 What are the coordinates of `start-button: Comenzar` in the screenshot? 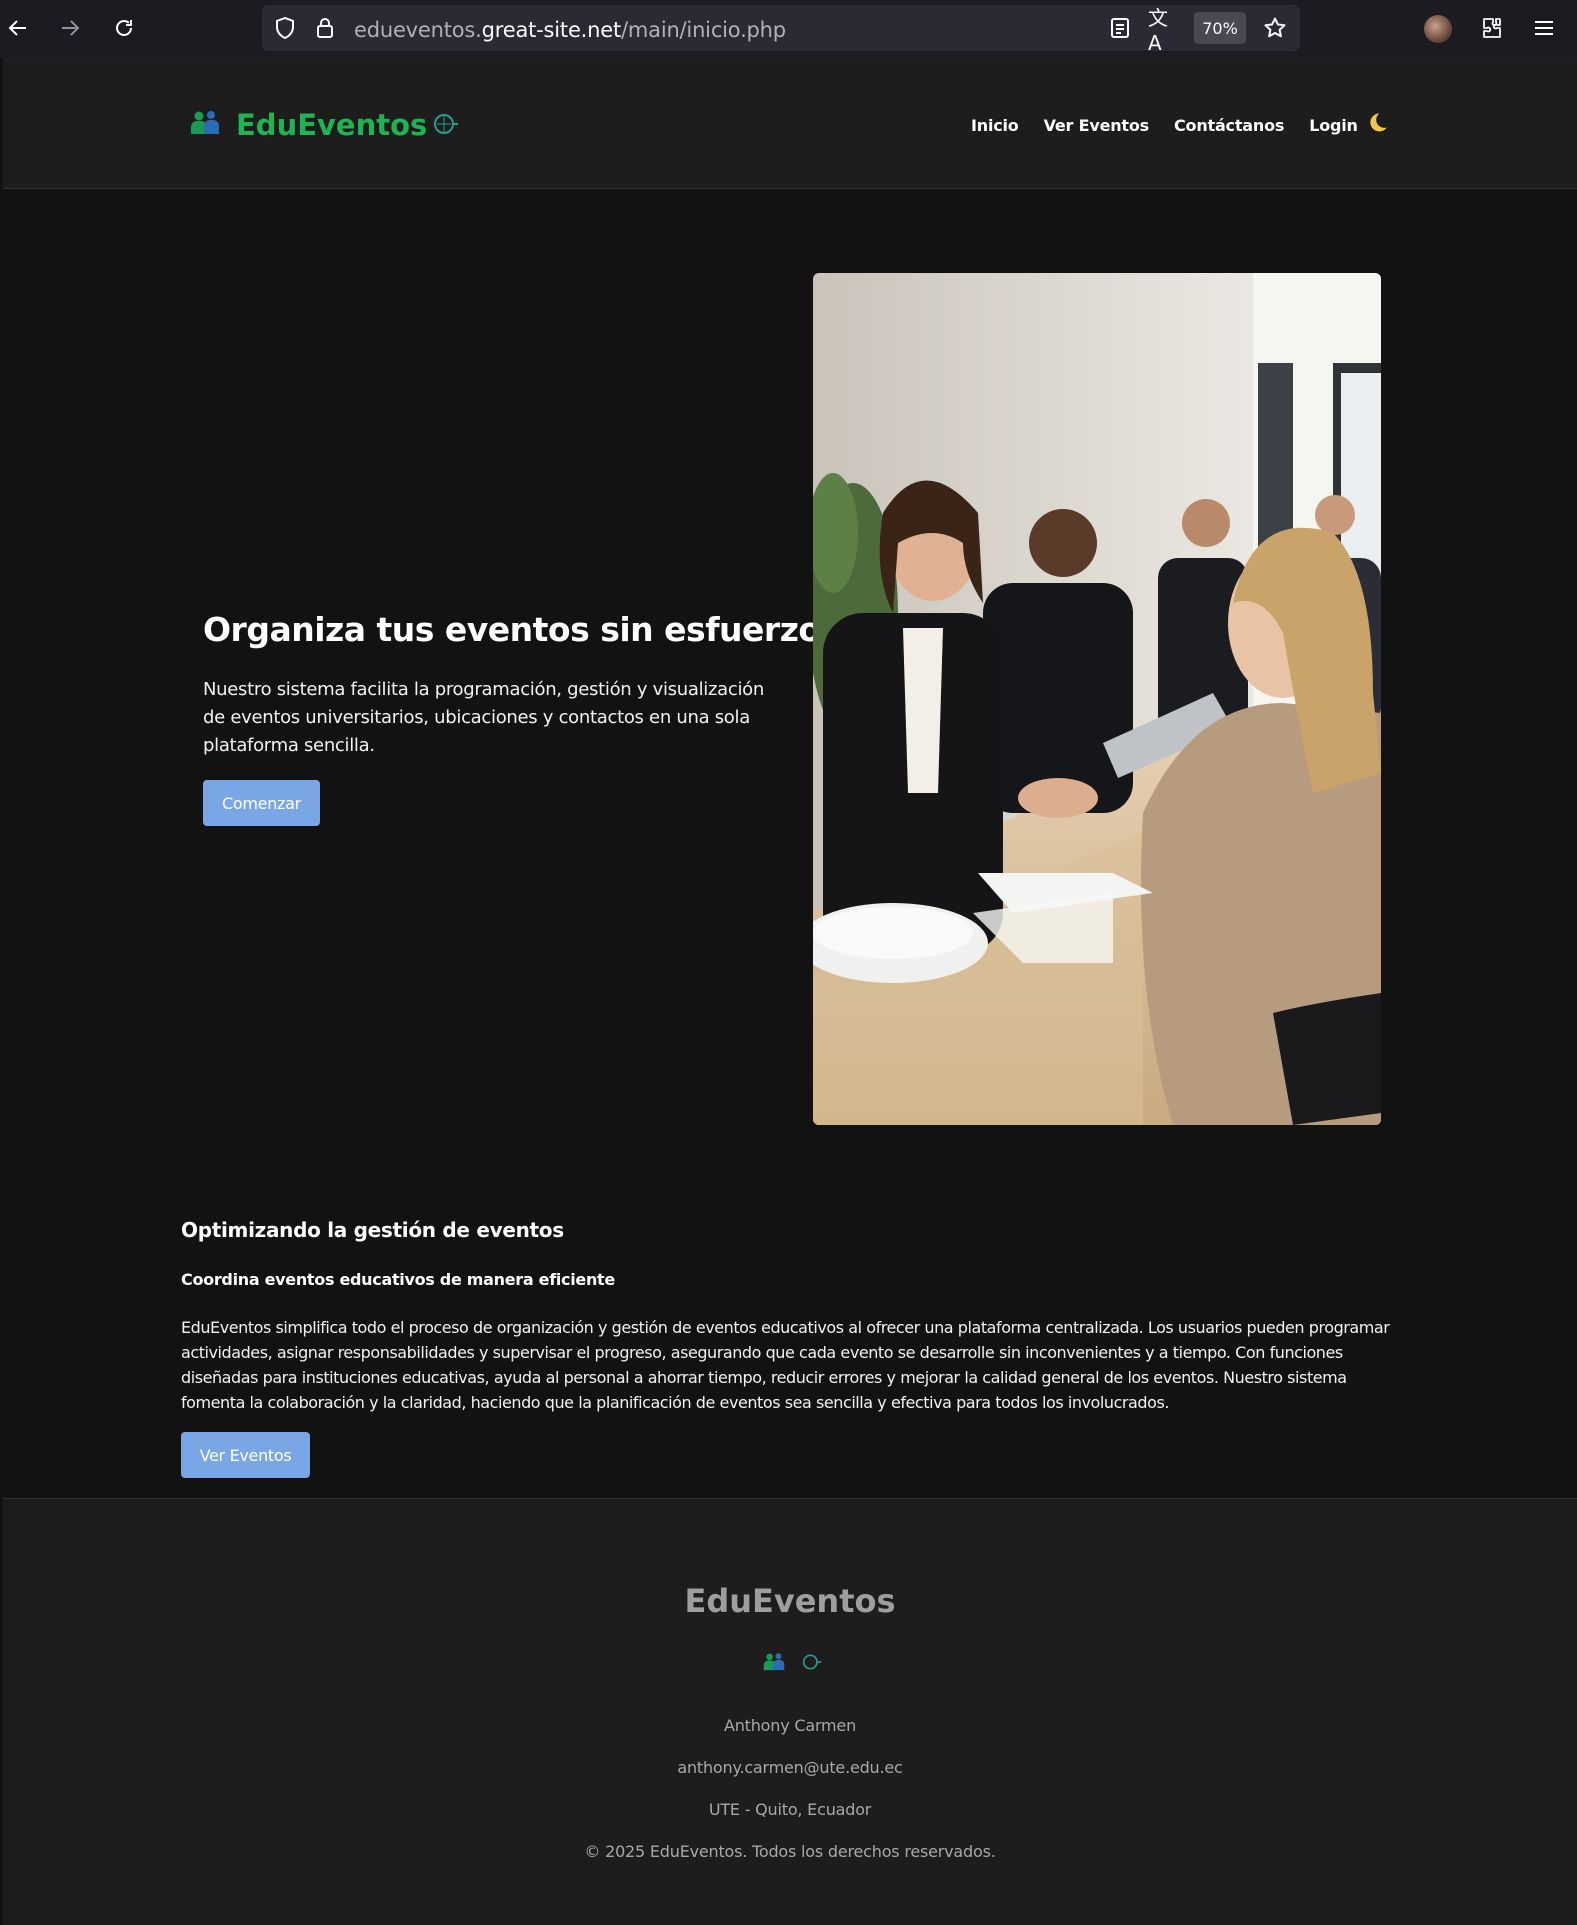 It's located at (261, 803).